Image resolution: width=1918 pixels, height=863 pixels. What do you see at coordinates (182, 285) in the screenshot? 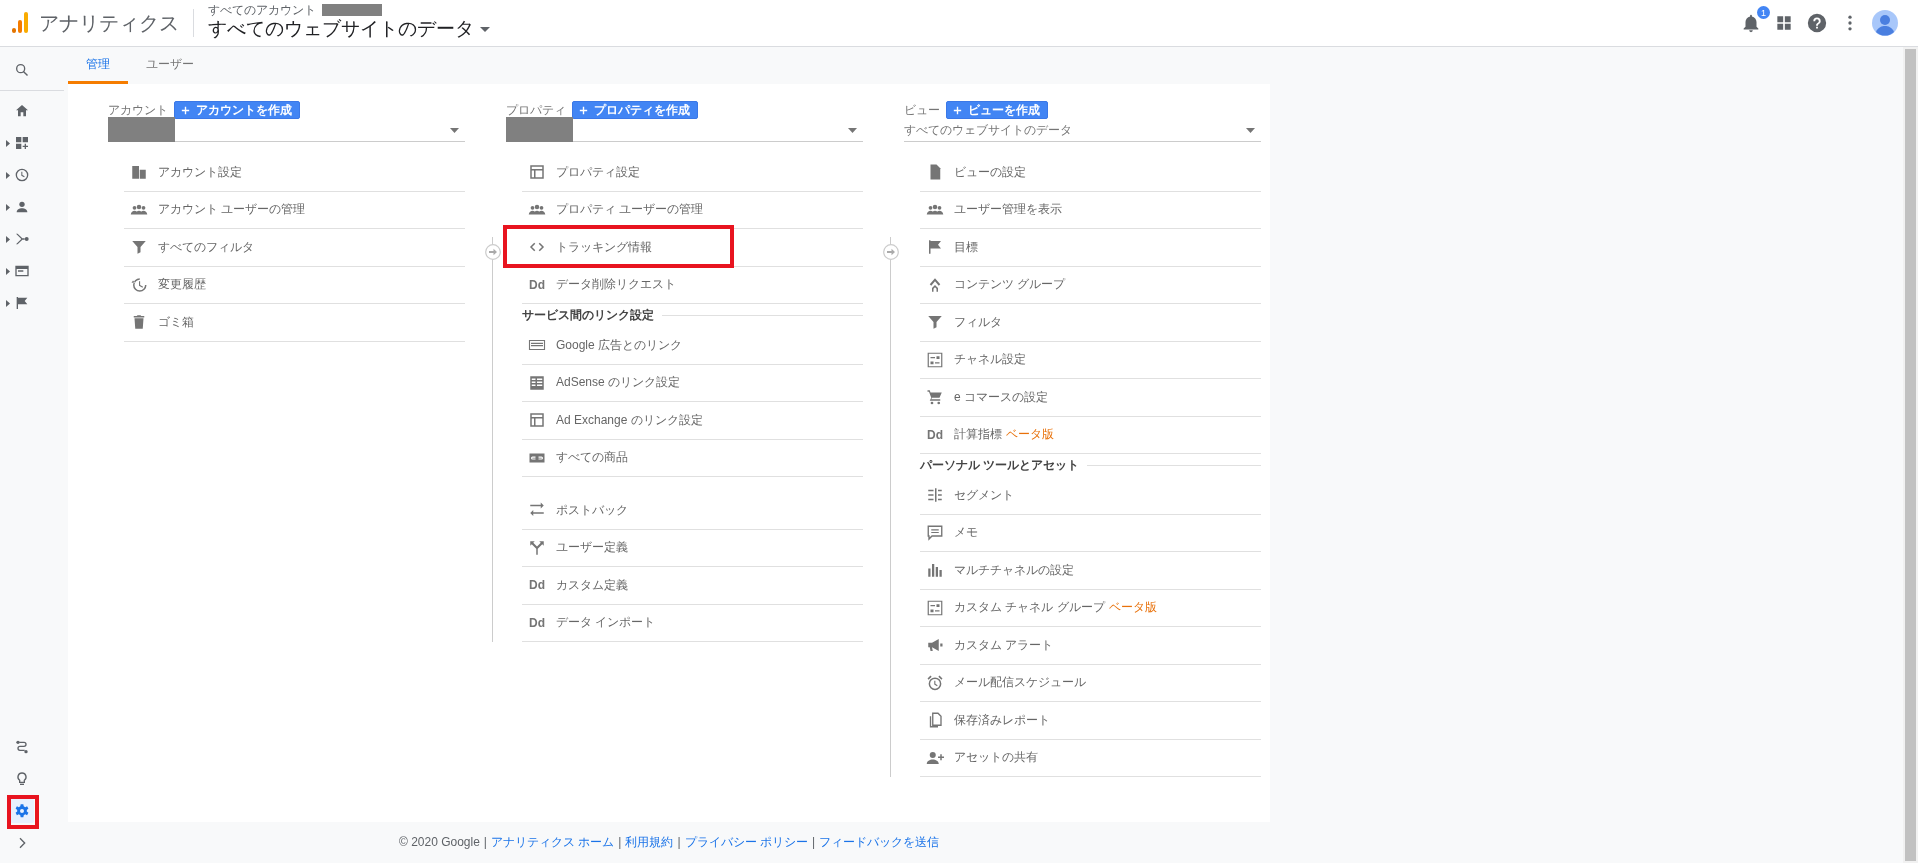
I see `menu-item: 変更履歴` at bounding box center [182, 285].